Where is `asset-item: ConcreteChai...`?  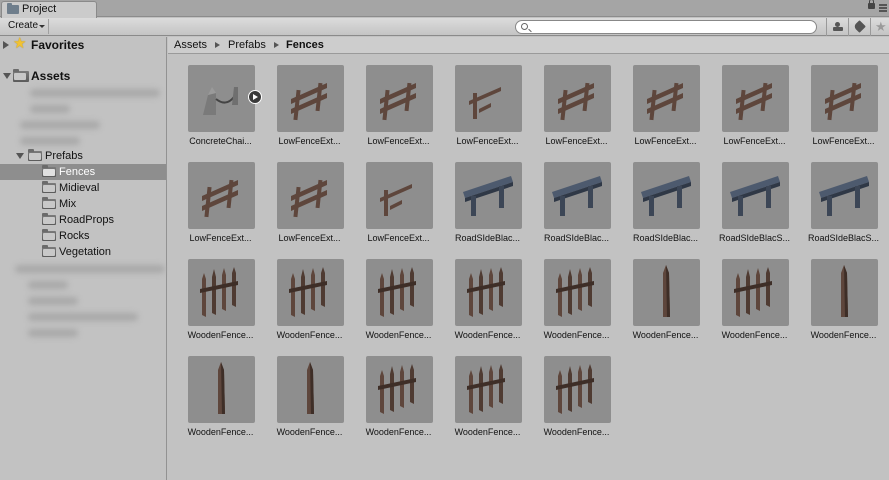
asset-item: ConcreteChai... is located at coordinates (215, 103).